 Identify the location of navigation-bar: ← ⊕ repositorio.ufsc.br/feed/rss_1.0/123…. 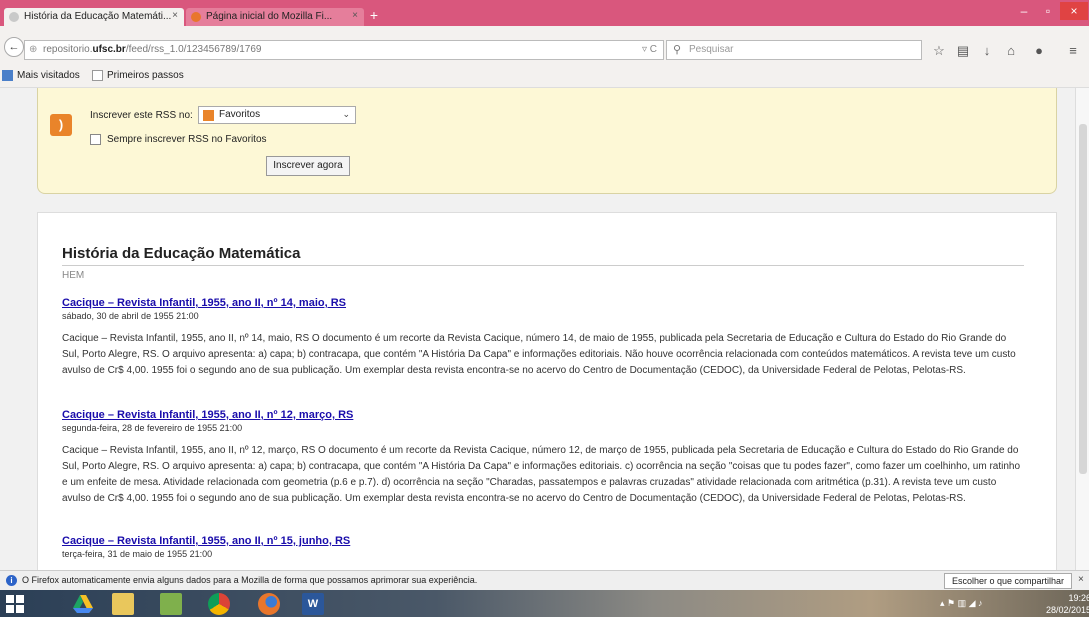
(544, 45).